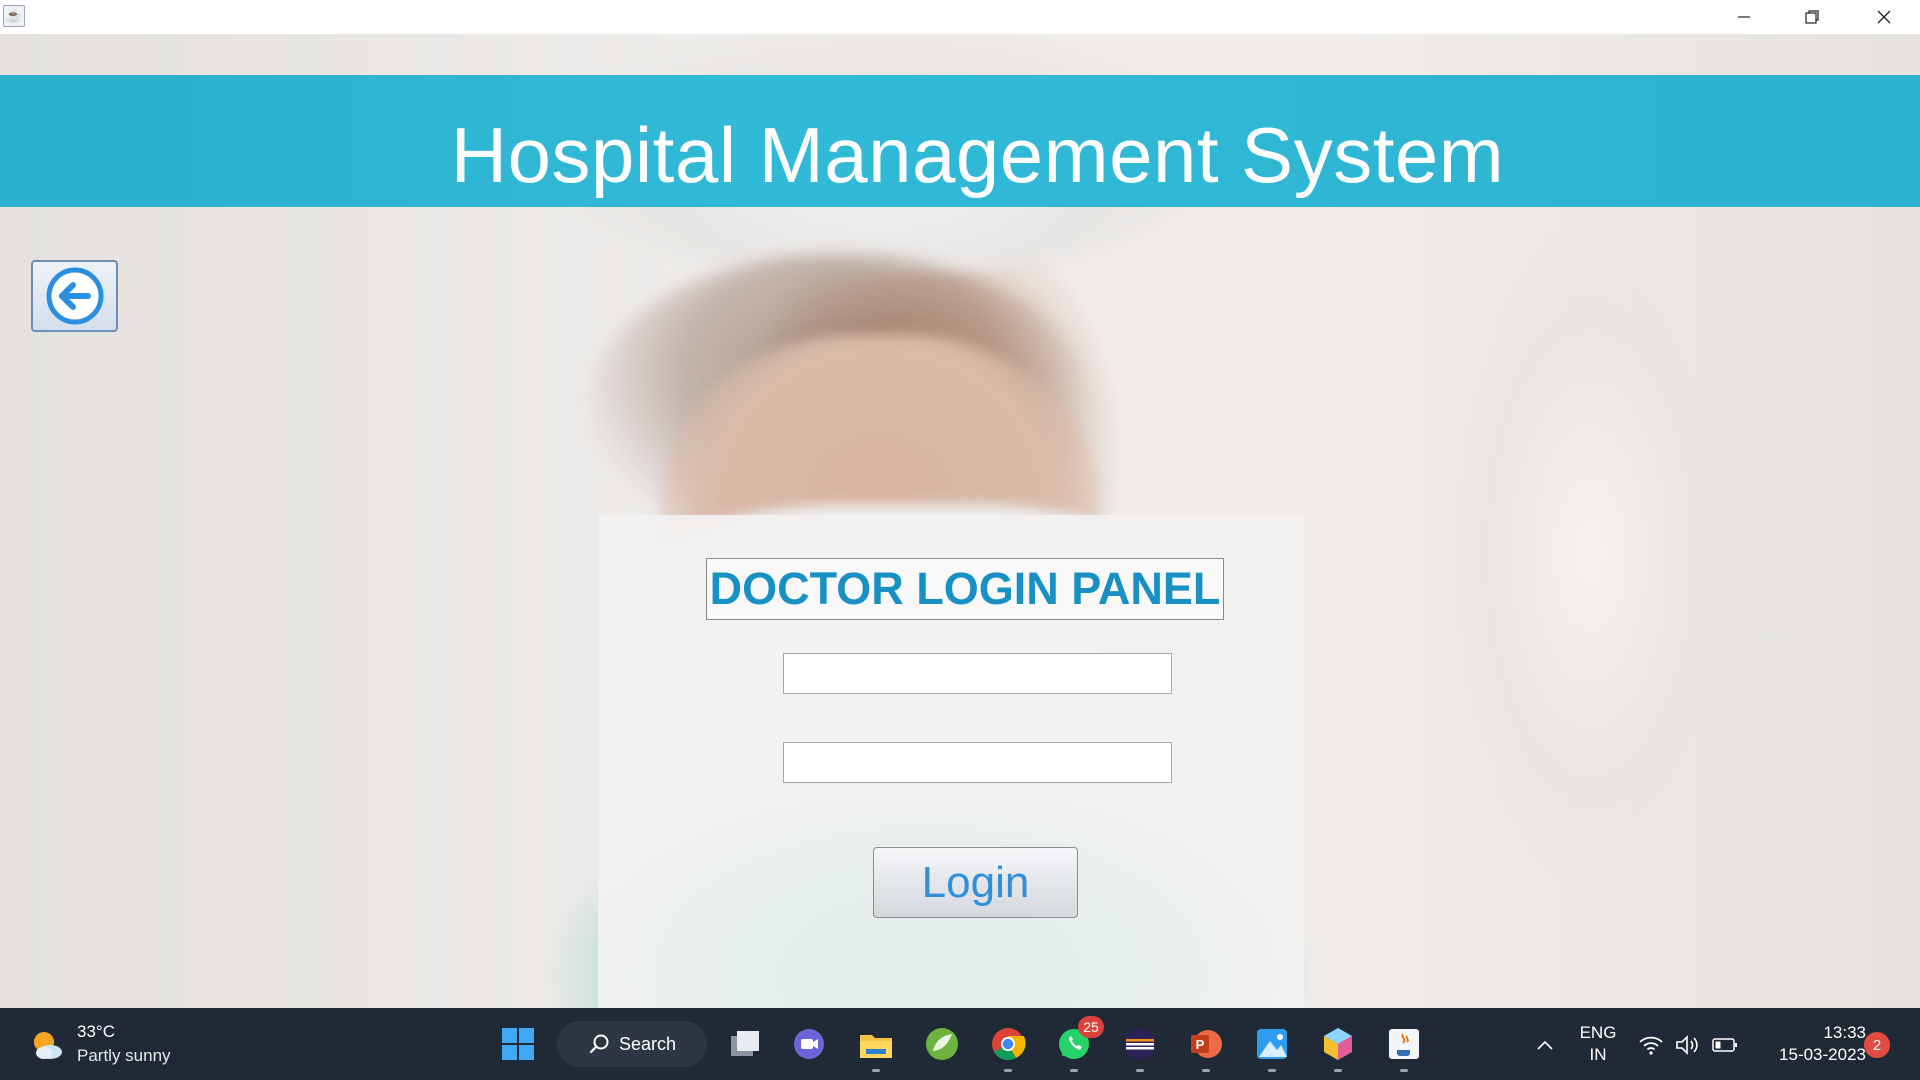 This screenshot has width=1920, height=1080. Describe the element at coordinates (1598, 1032) in the screenshot. I see `lang-code: ENG` at that location.